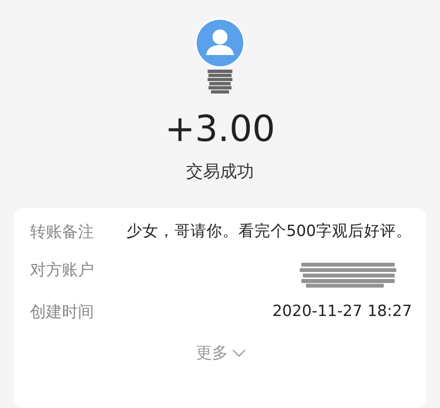 This screenshot has height=408, width=440. What do you see at coordinates (62, 271) in the screenshot?
I see `detail-label: 对方账户` at bounding box center [62, 271].